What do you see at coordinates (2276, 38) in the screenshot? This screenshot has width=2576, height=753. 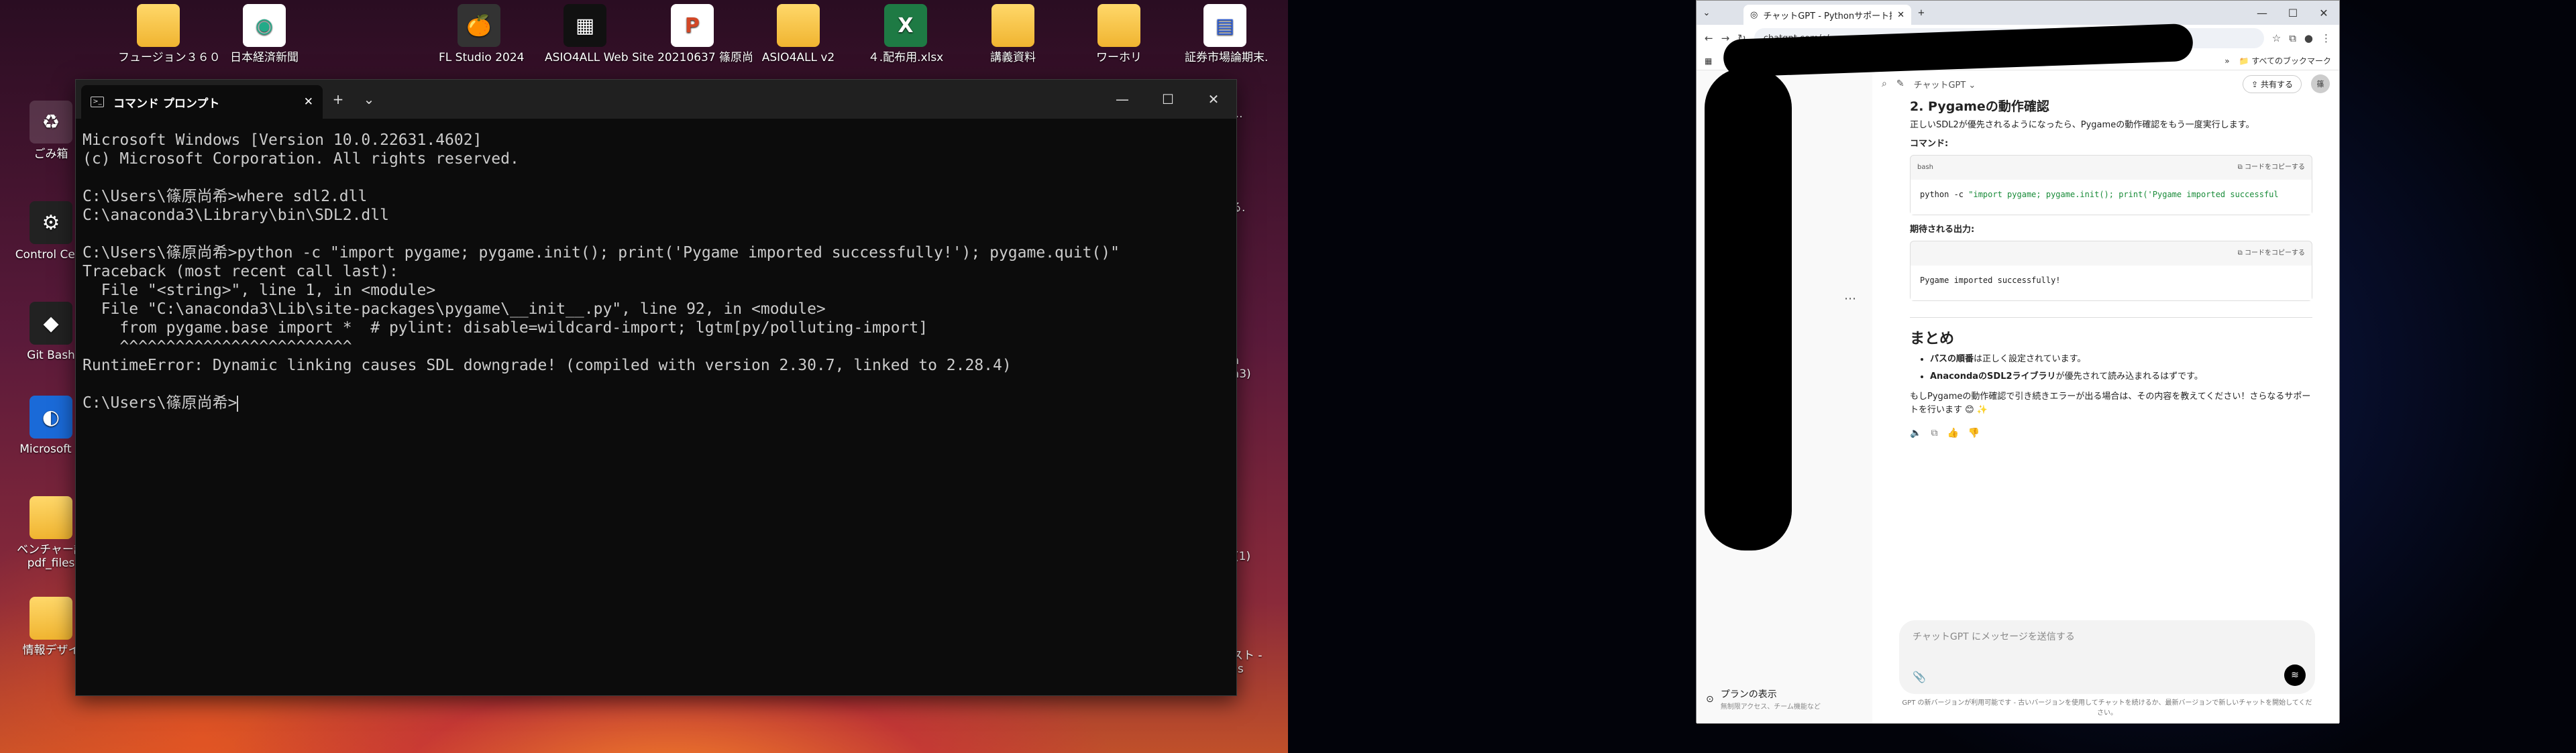 I see `bookmark-star-icon: ☆` at bounding box center [2276, 38].